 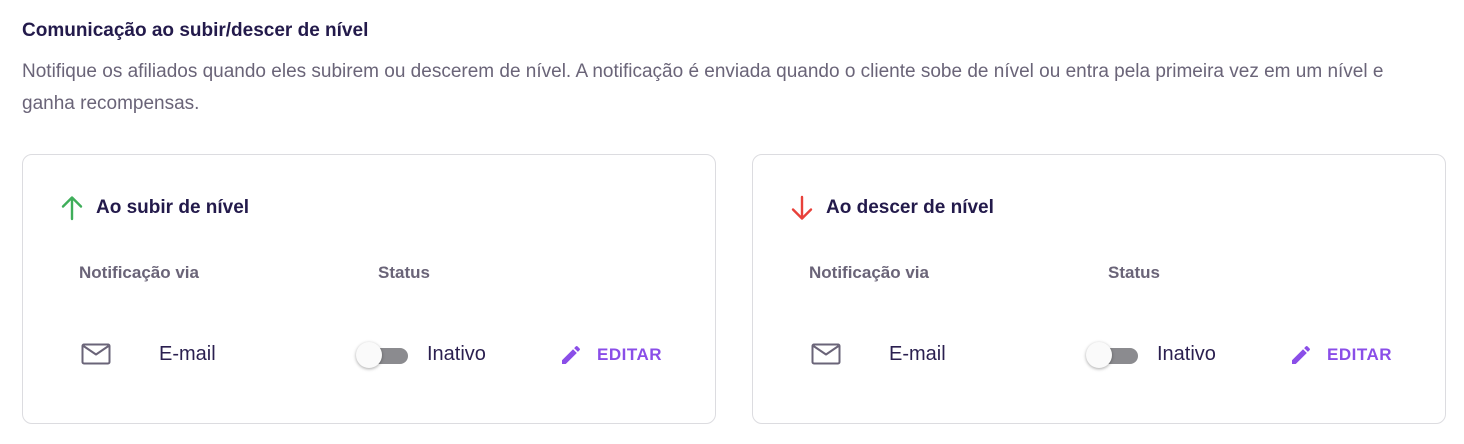 What do you see at coordinates (195, 30) in the screenshot?
I see `section-title: Comunicação ao subir/descer de nível` at bounding box center [195, 30].